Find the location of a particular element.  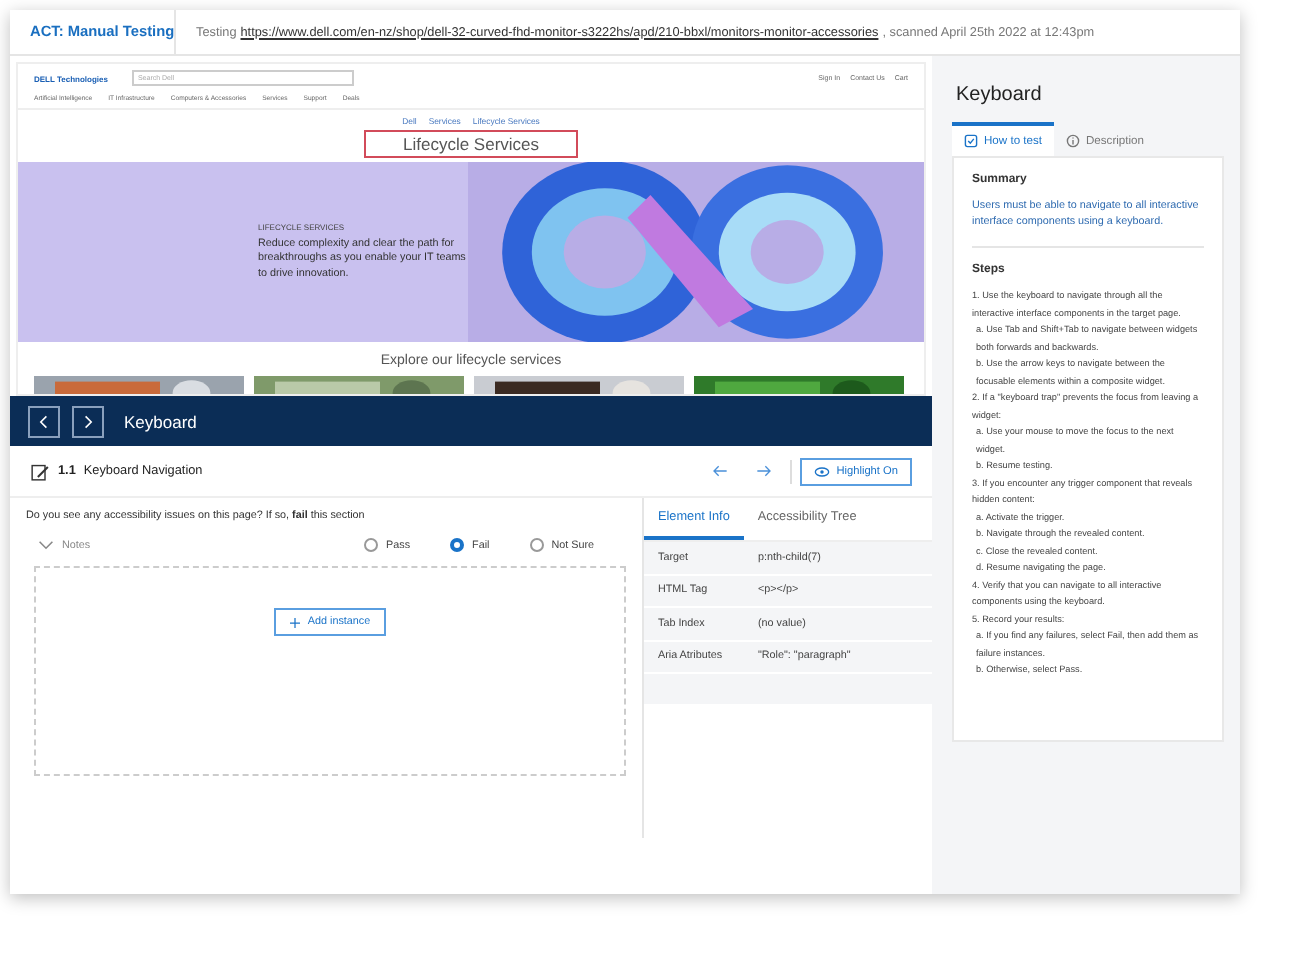

eye-icon is located at coordinates (822, 471).